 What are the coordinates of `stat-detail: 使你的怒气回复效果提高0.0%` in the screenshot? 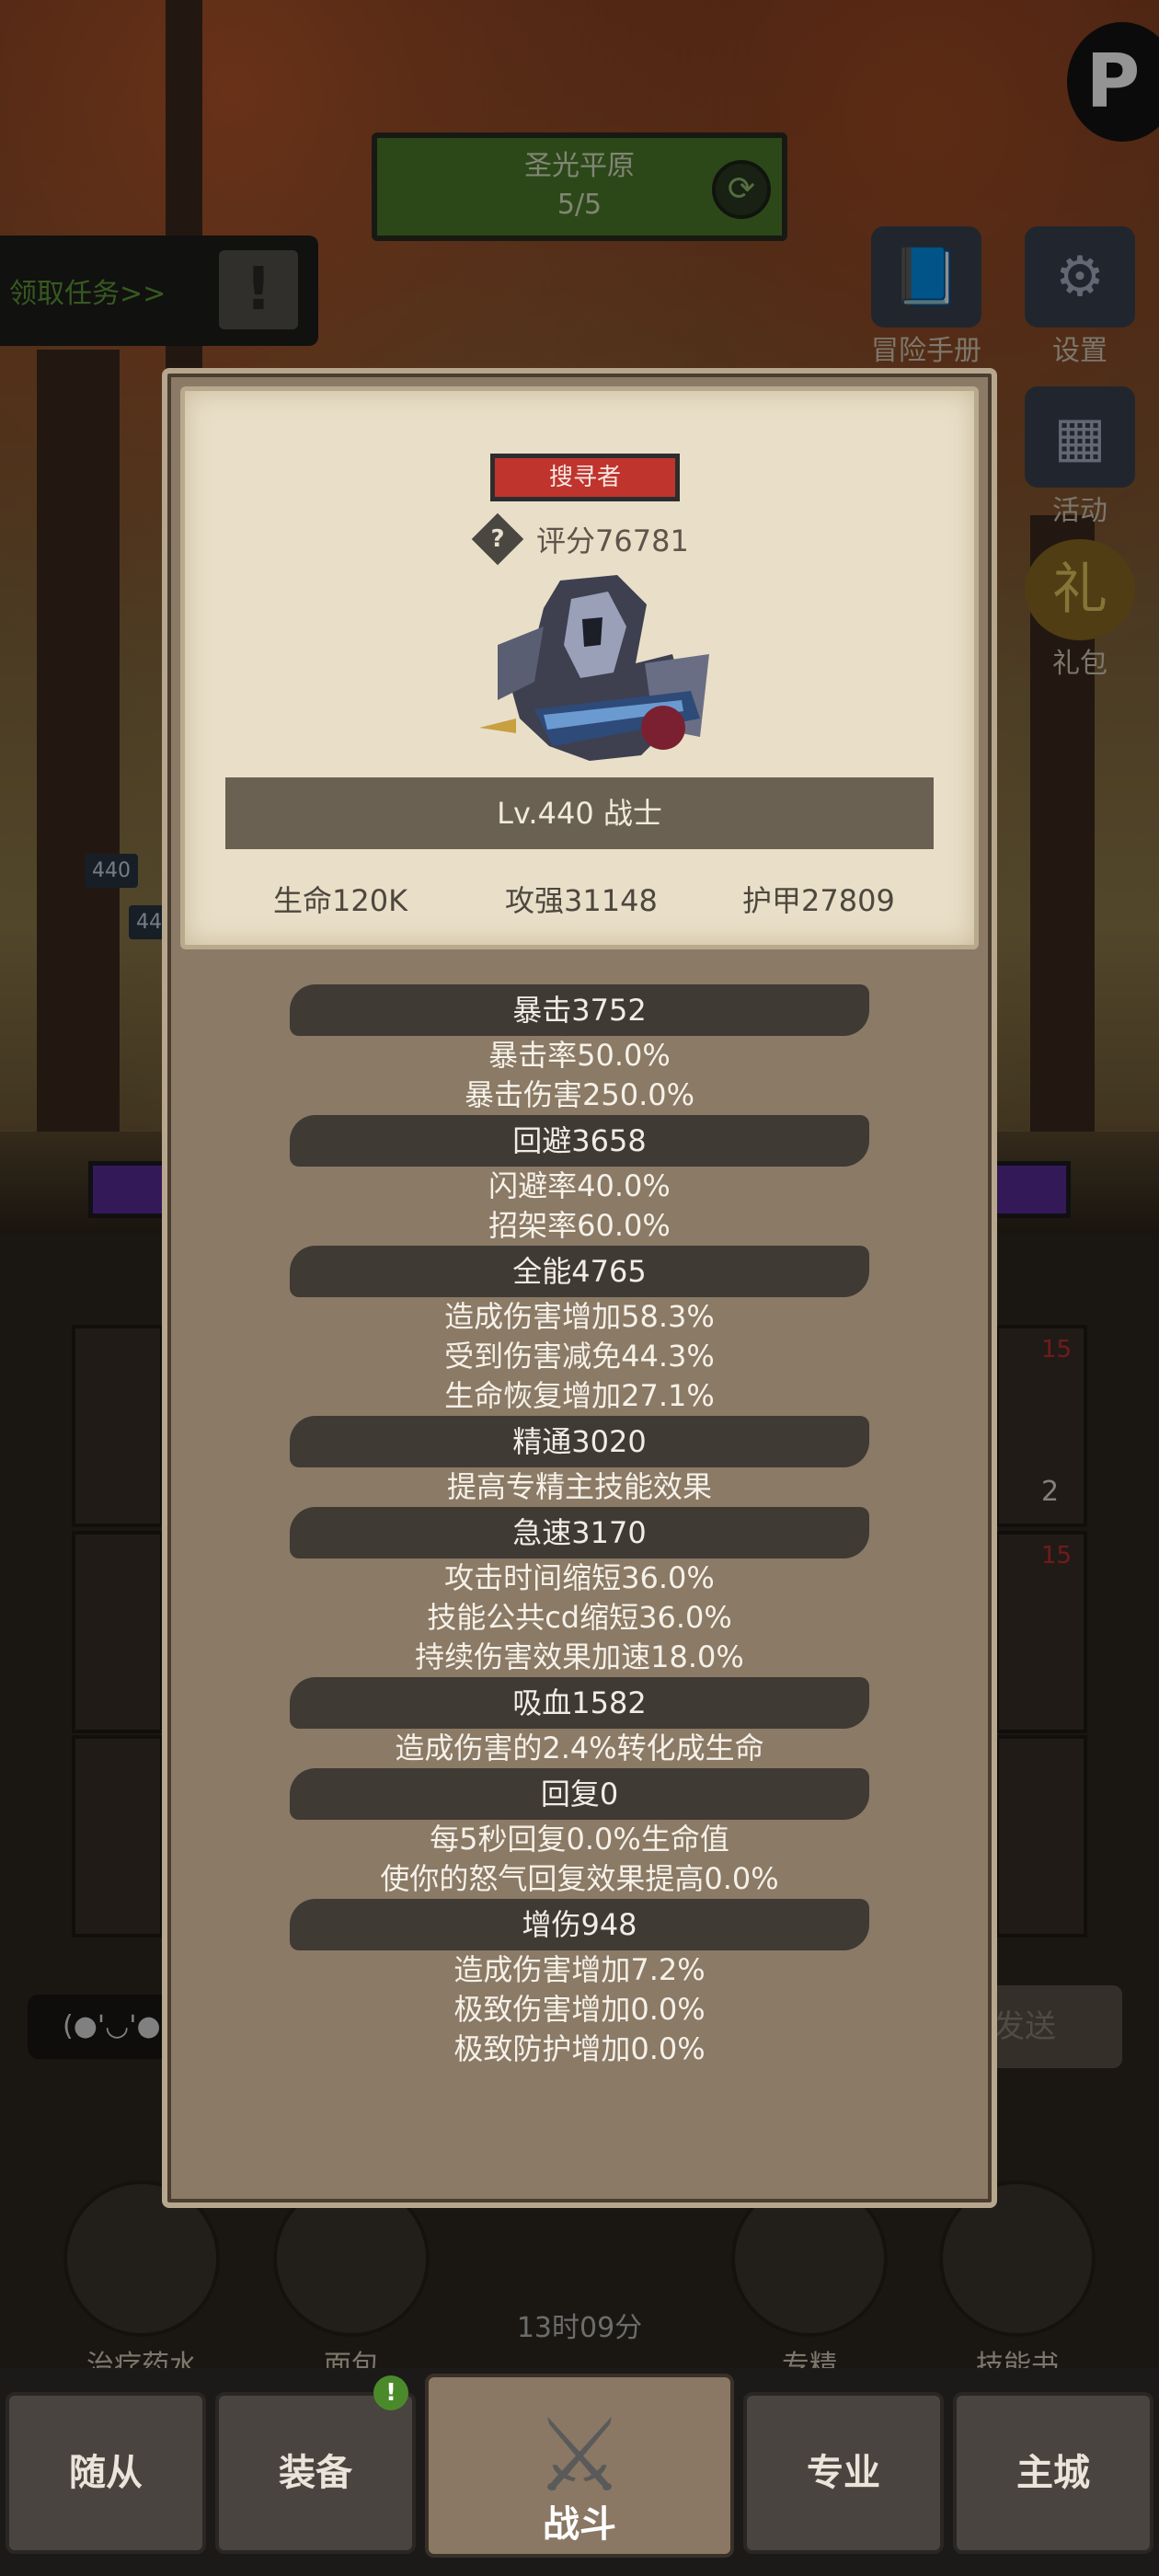 It's located at (579, 1878).